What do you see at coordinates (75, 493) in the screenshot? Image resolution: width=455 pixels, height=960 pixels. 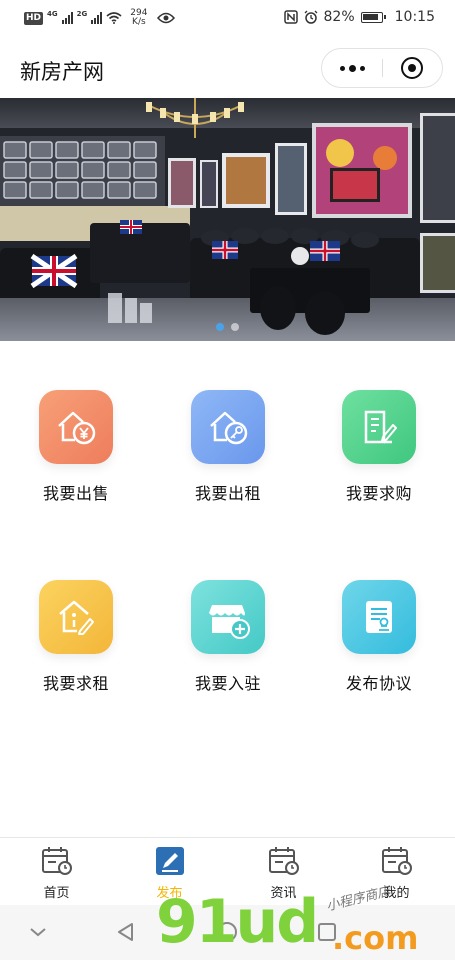 I see `grid-label: 我要出售` at bounding box center [75, 493].